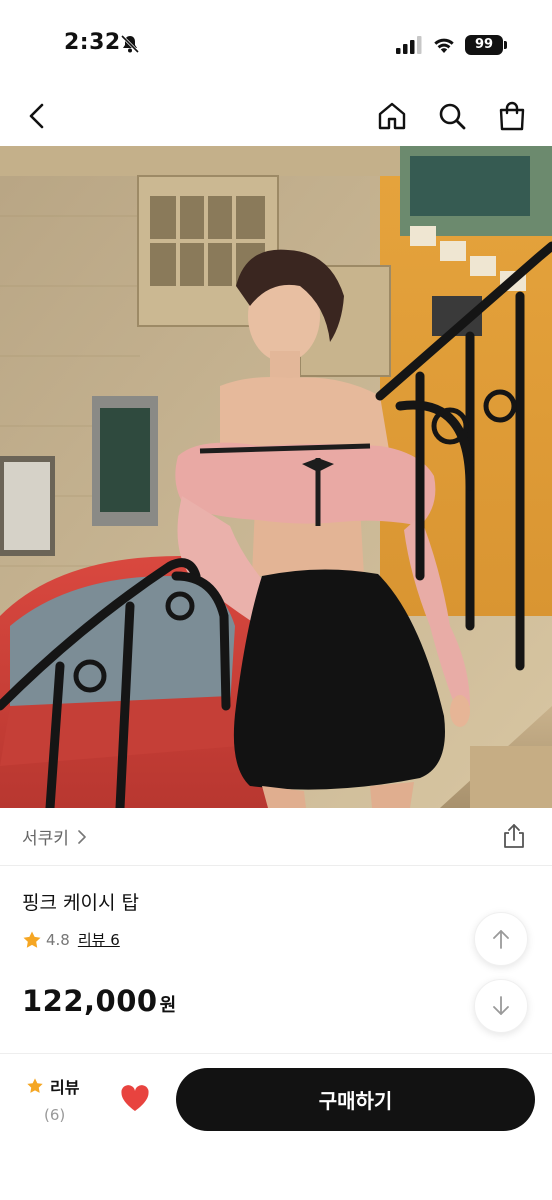 This screenshot has width=552, height=1200. What do you see at coordinates (82, 836) in the screenshot?
I see `chevron-right-icon` at bounding box center [82, 836].